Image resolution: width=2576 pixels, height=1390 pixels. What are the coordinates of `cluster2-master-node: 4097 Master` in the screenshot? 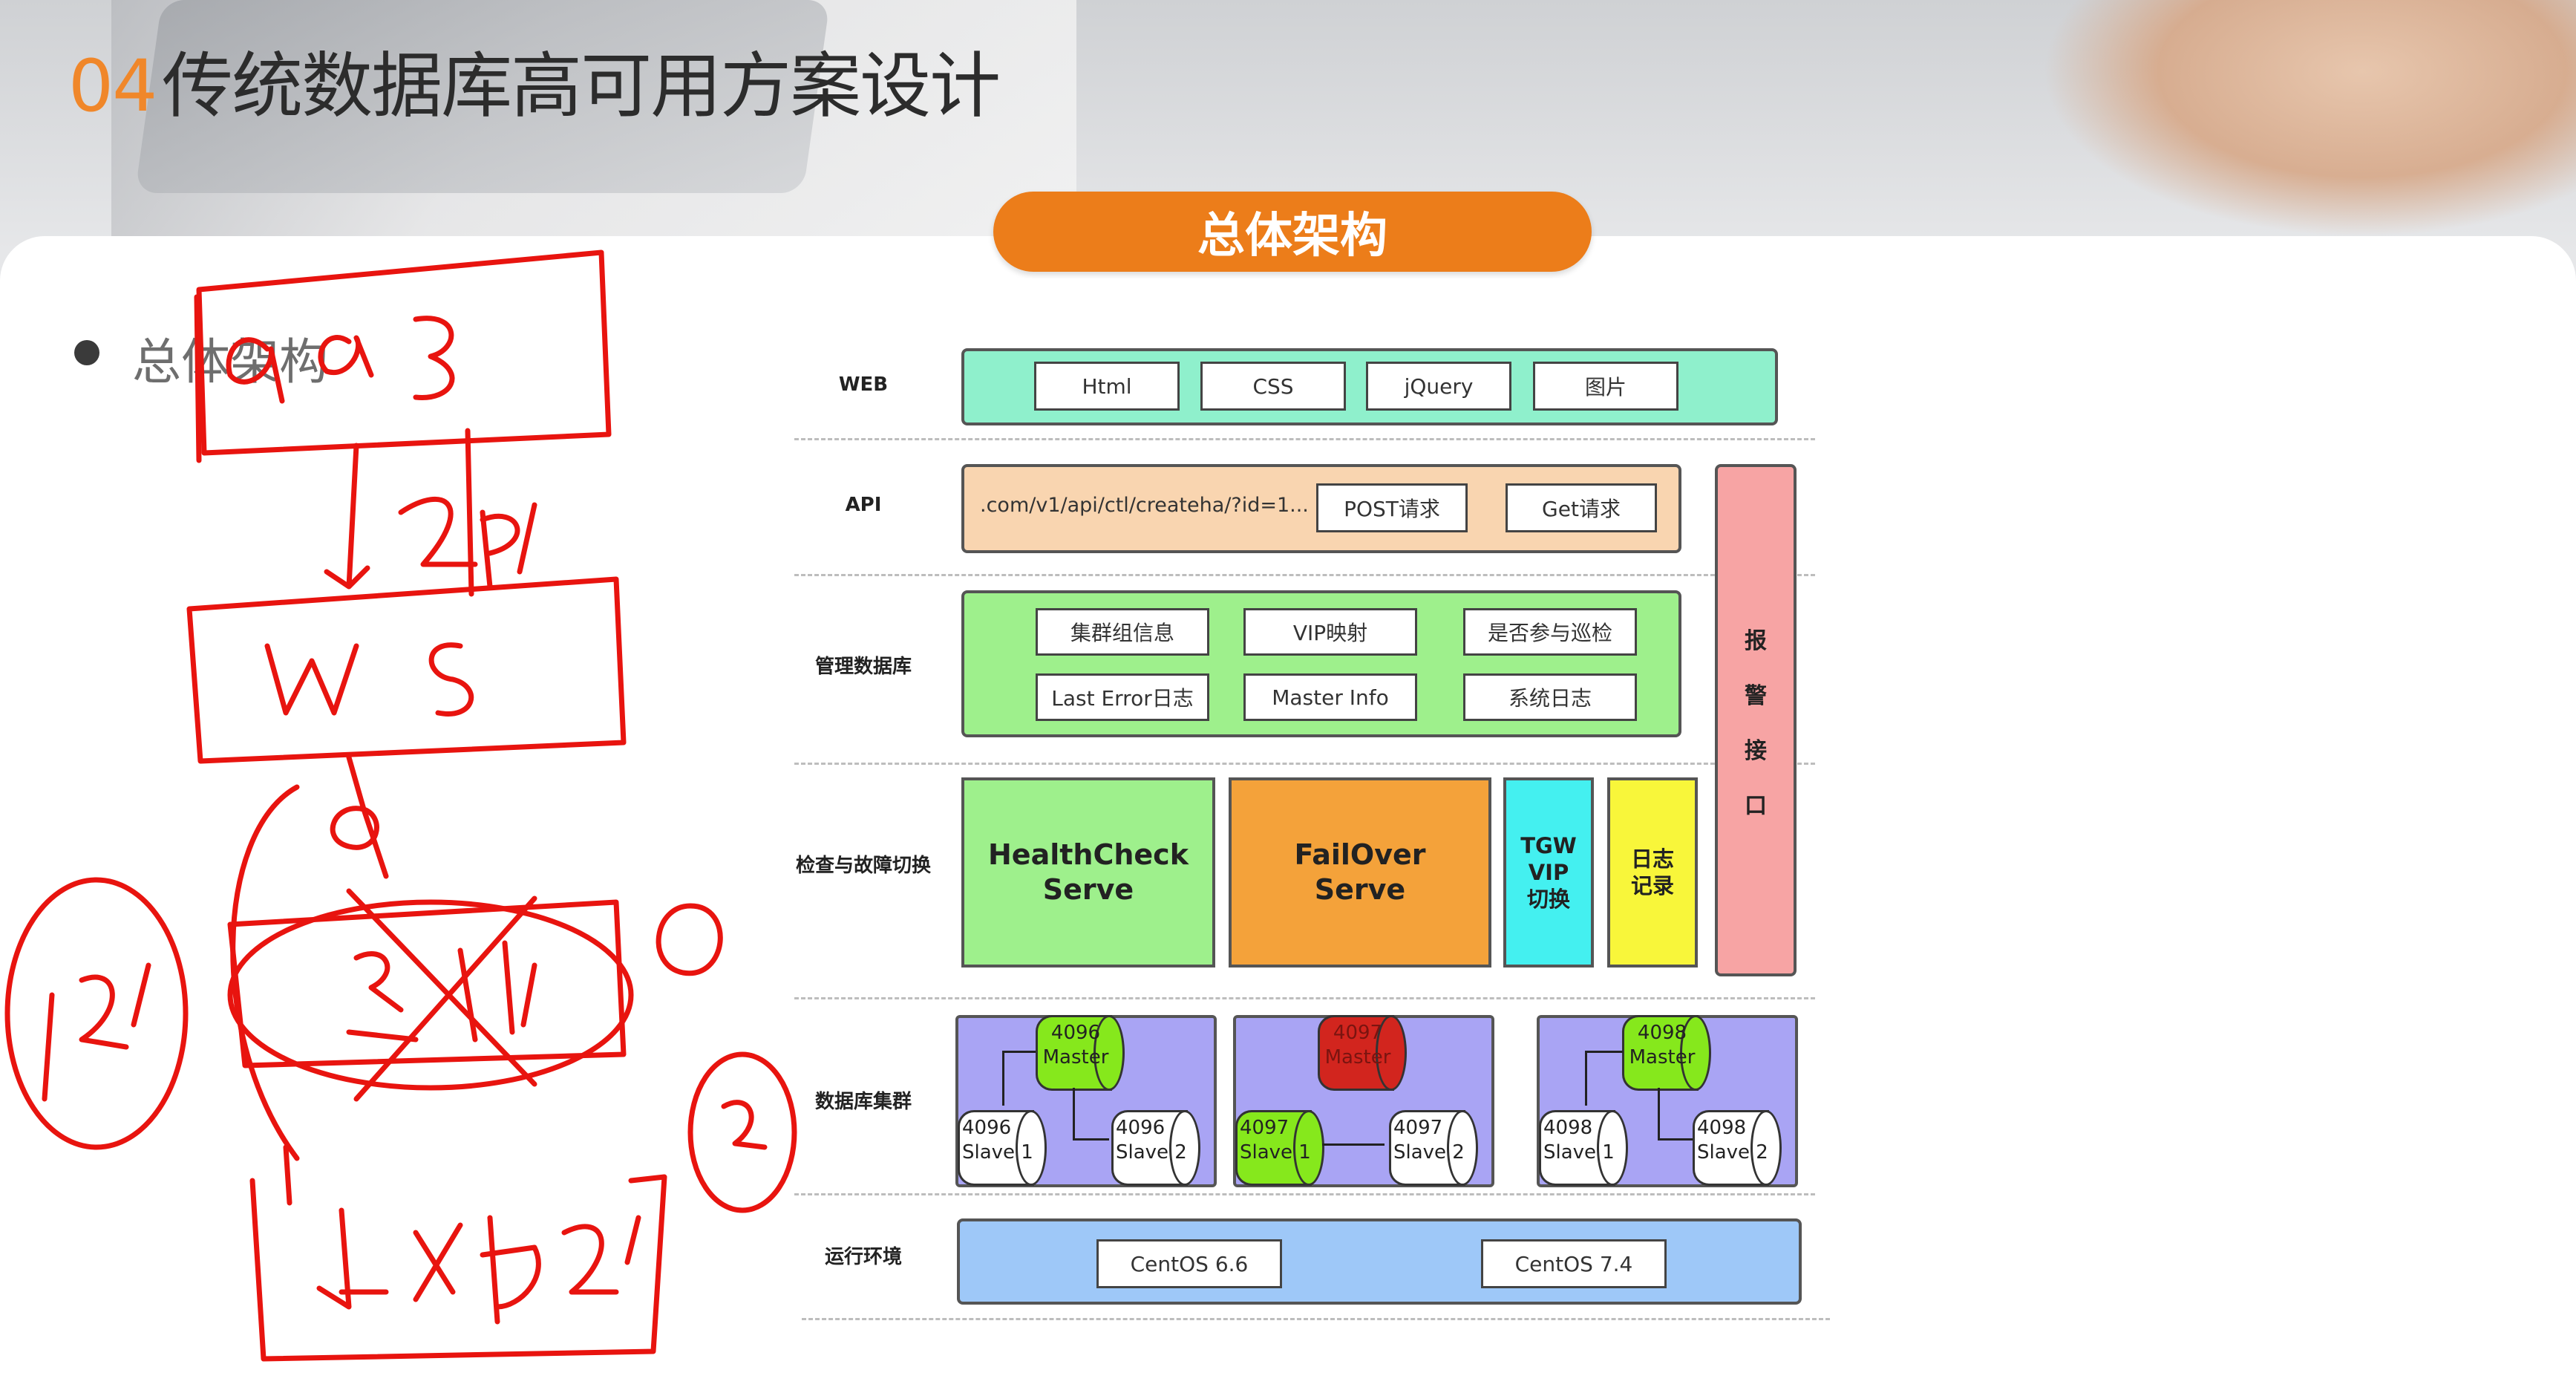 It's located at (1362, 1053).